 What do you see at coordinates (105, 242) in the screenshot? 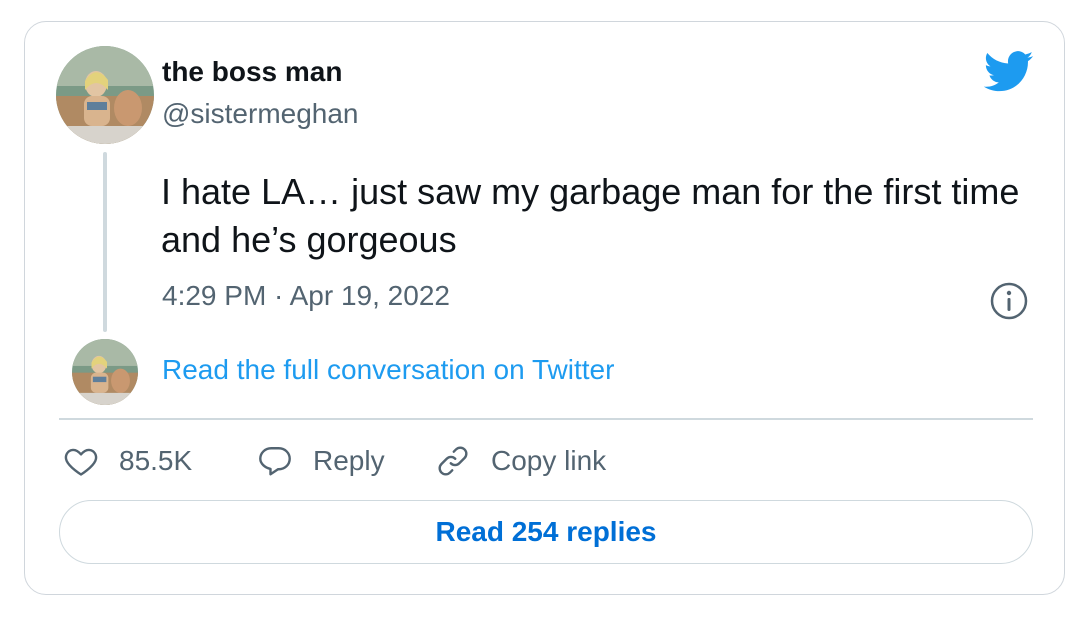
I see `thread-connector` at bounding box center [105, 242].